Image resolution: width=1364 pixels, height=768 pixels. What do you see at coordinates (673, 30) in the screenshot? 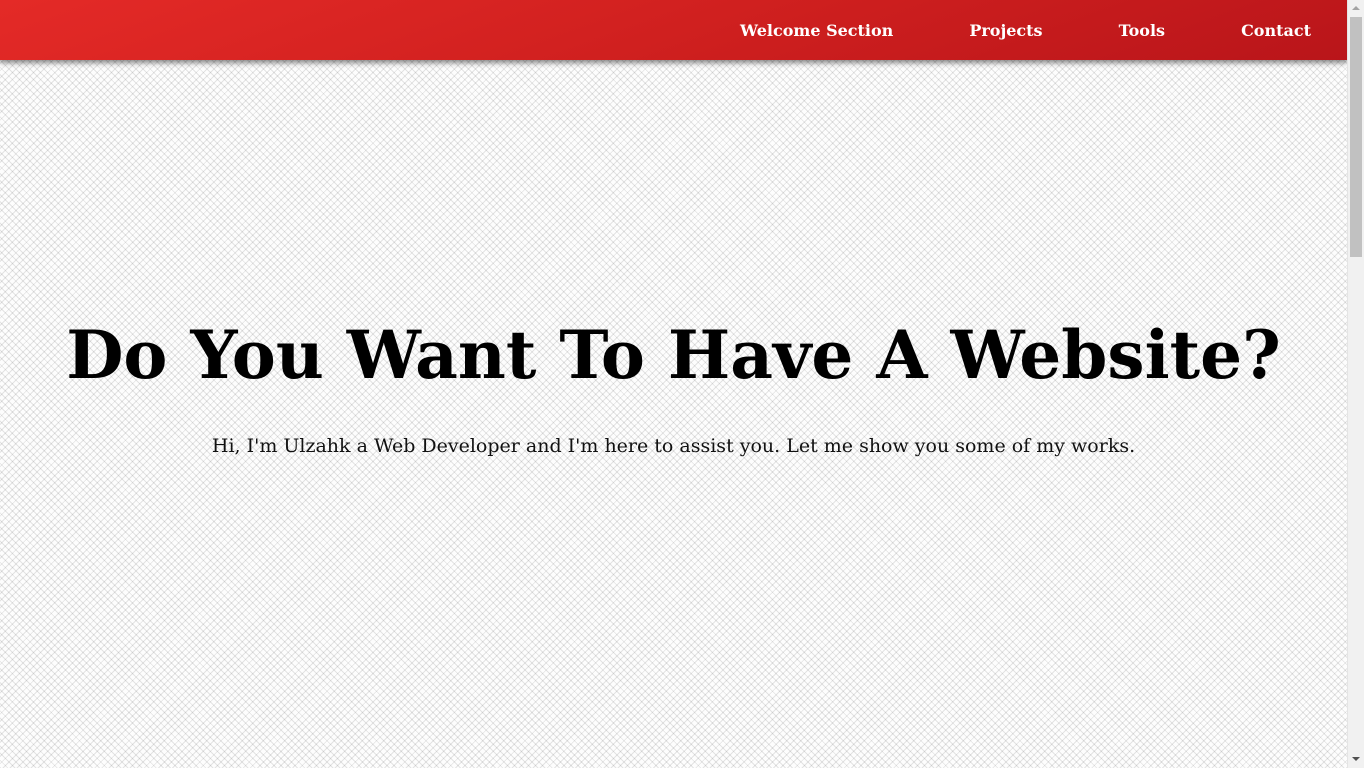
I see `navbar: Welcome Section Projects Tools Contact` at bounding box center [673, 30].